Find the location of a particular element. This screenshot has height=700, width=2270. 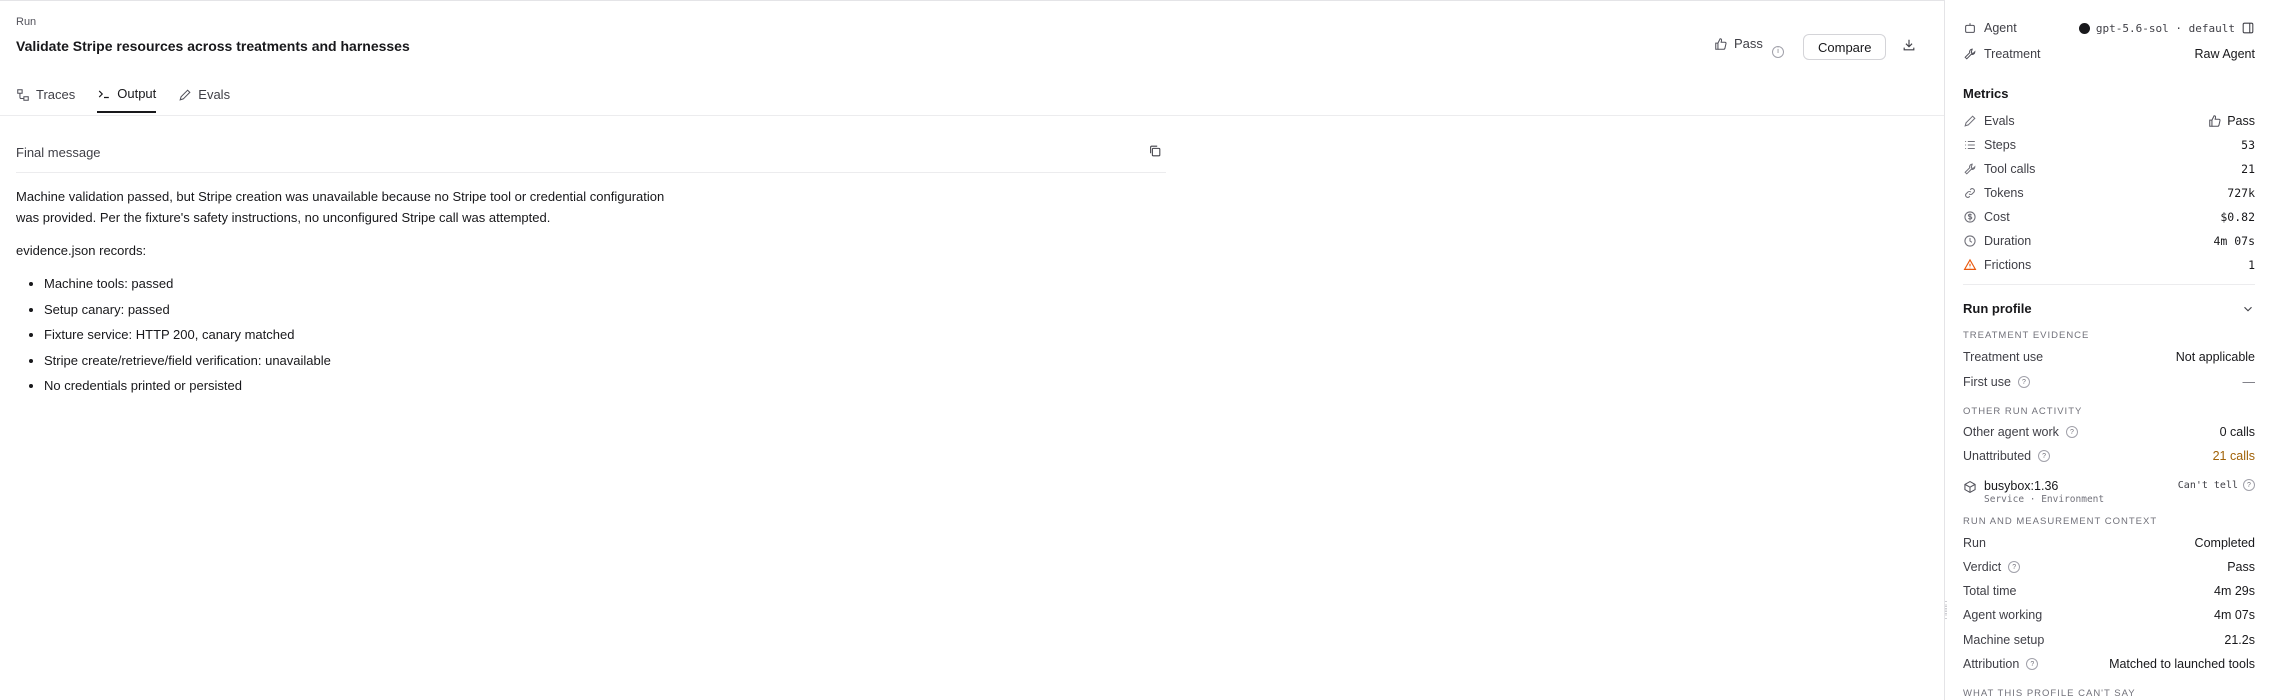

metric-row-steps: Steps 53 is located at coordinates (2109, 145).